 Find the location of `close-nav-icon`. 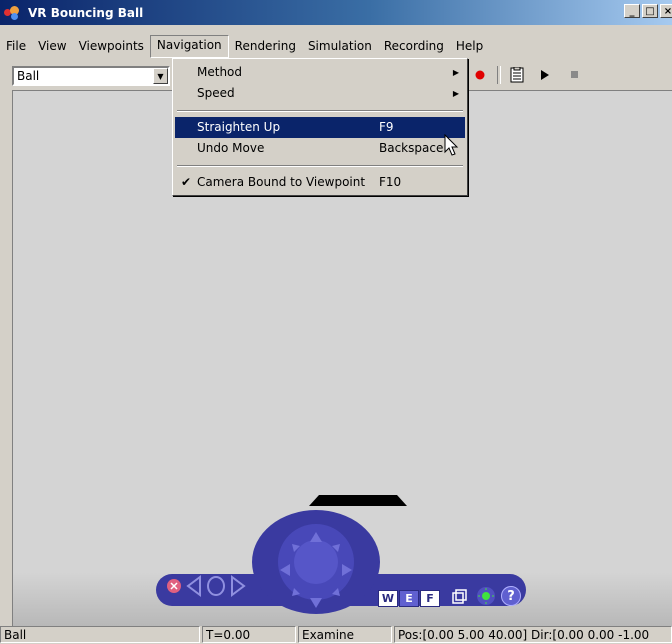

close-nav-icon is located at coordinates (174, 586).